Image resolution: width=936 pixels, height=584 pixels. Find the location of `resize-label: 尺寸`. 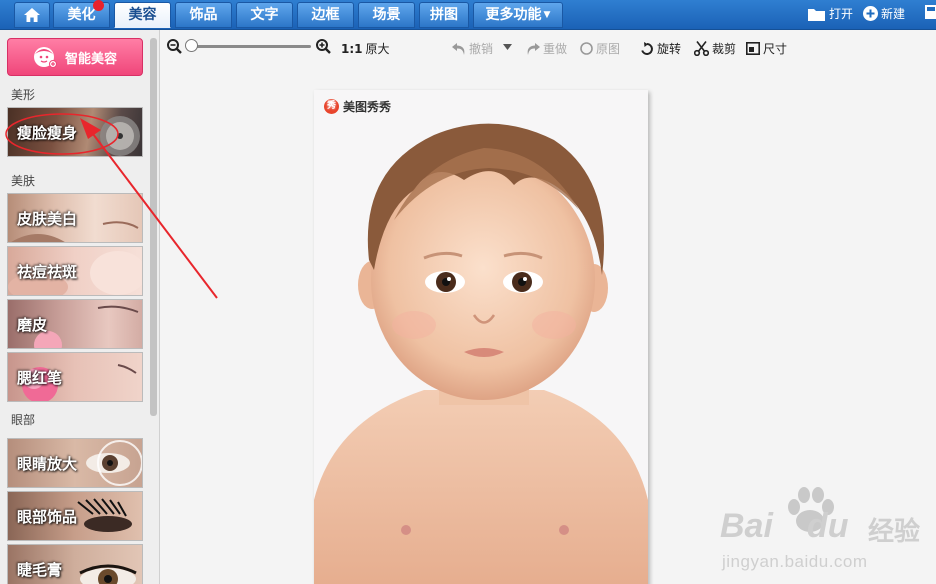

resize-label: 尺寸 is located at coordinates (775, 49).